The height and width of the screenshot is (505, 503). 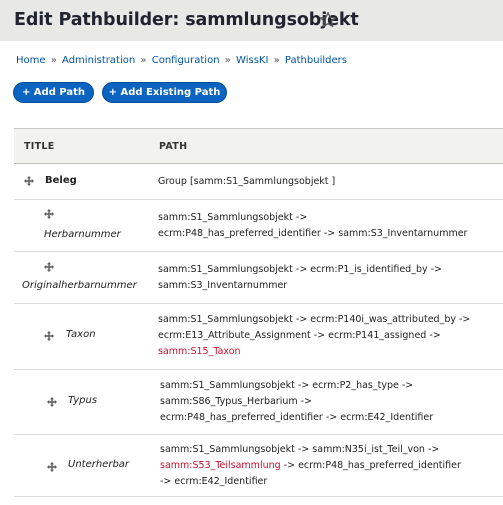 I want to click on page-title: Edit Pathbuilder: sammlungsobjekt, so click(x=186, y=20).